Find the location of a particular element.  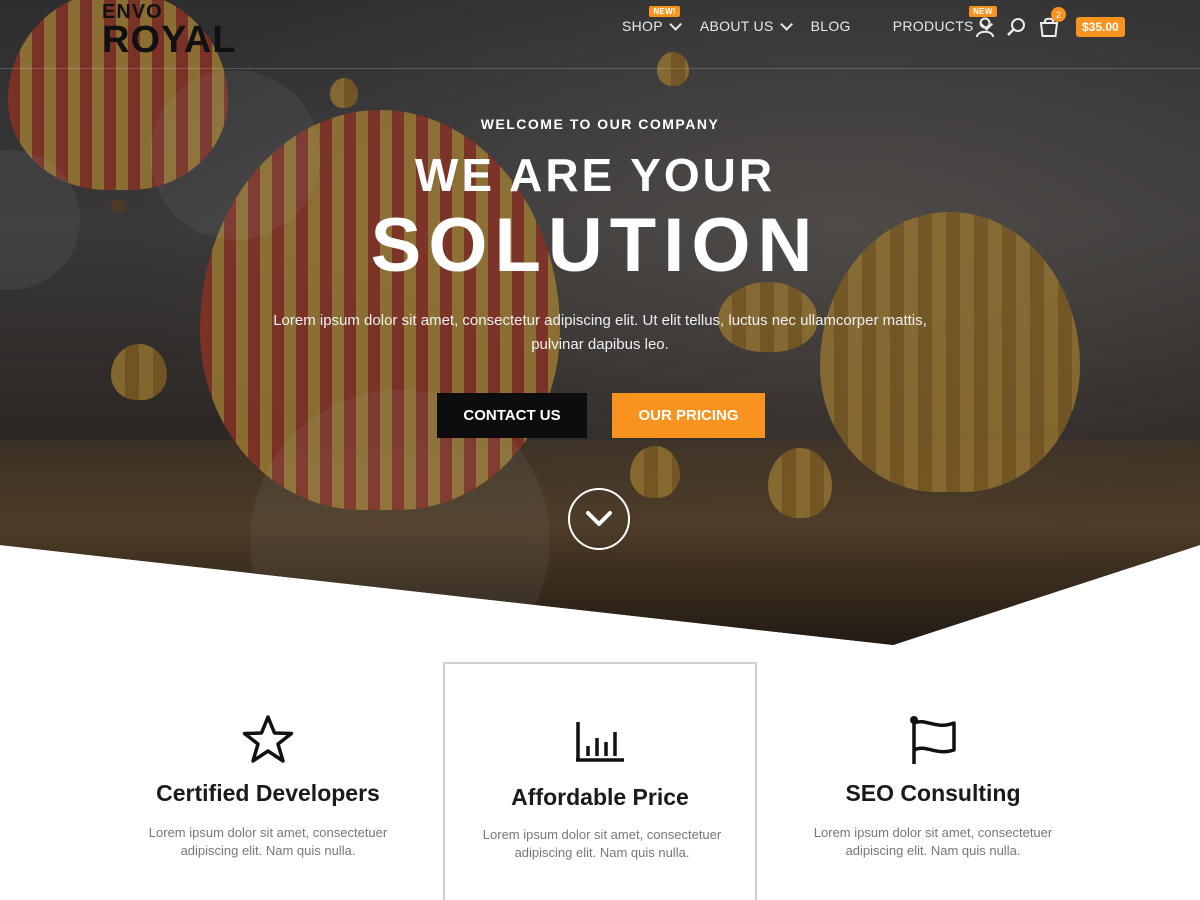

nav-label: BLOG is located at coordinates (830, 26).